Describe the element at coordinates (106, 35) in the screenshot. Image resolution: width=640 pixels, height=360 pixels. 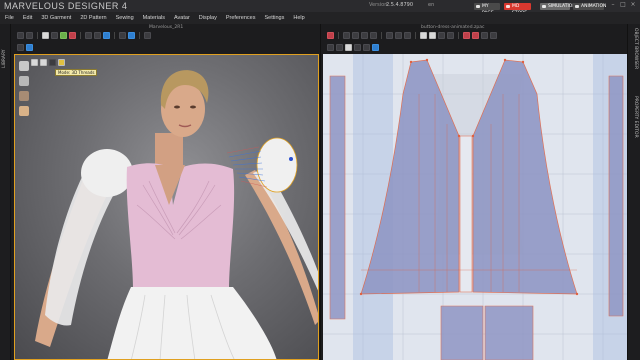
I see `avatar-tool-icon` at that location.